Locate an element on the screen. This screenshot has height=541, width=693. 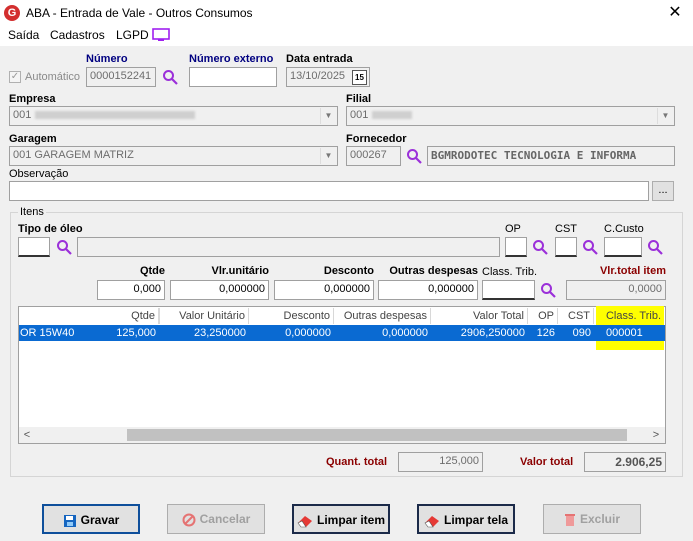
op-label: OP is located at coordinates (513, 229).